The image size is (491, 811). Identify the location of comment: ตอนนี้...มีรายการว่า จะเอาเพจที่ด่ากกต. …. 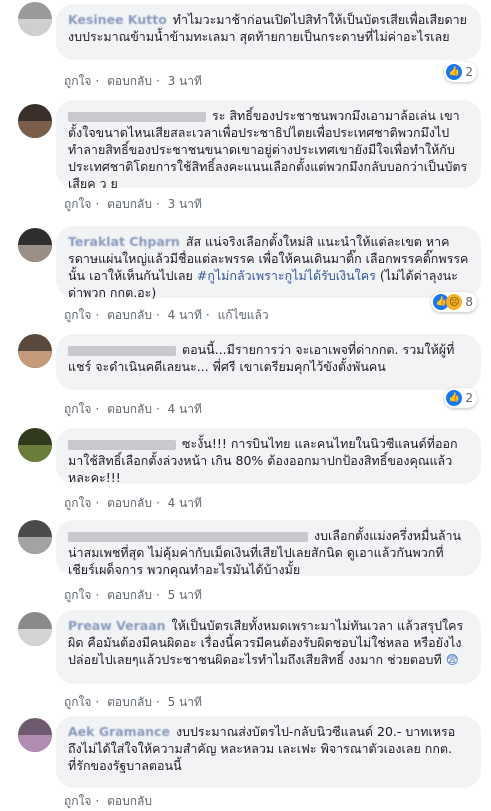
(245, 375).